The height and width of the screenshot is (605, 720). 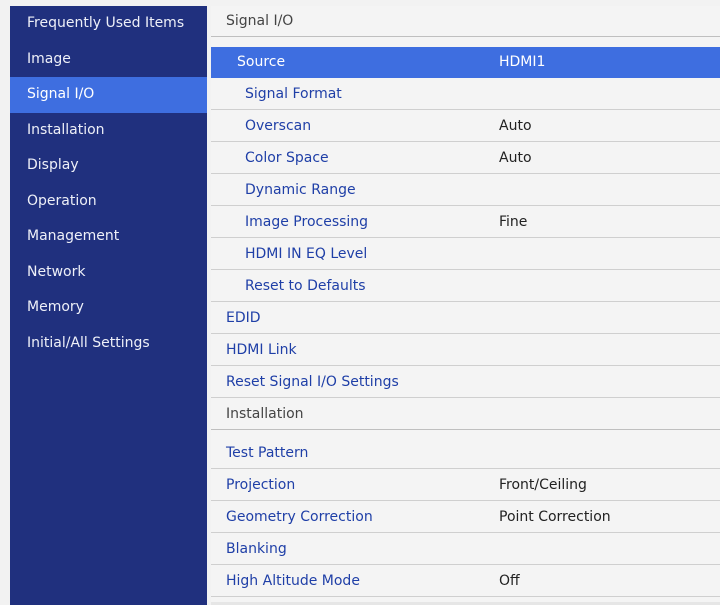 I want to click on menu-row-label: HDMI Link, so click(x=261, y=350).